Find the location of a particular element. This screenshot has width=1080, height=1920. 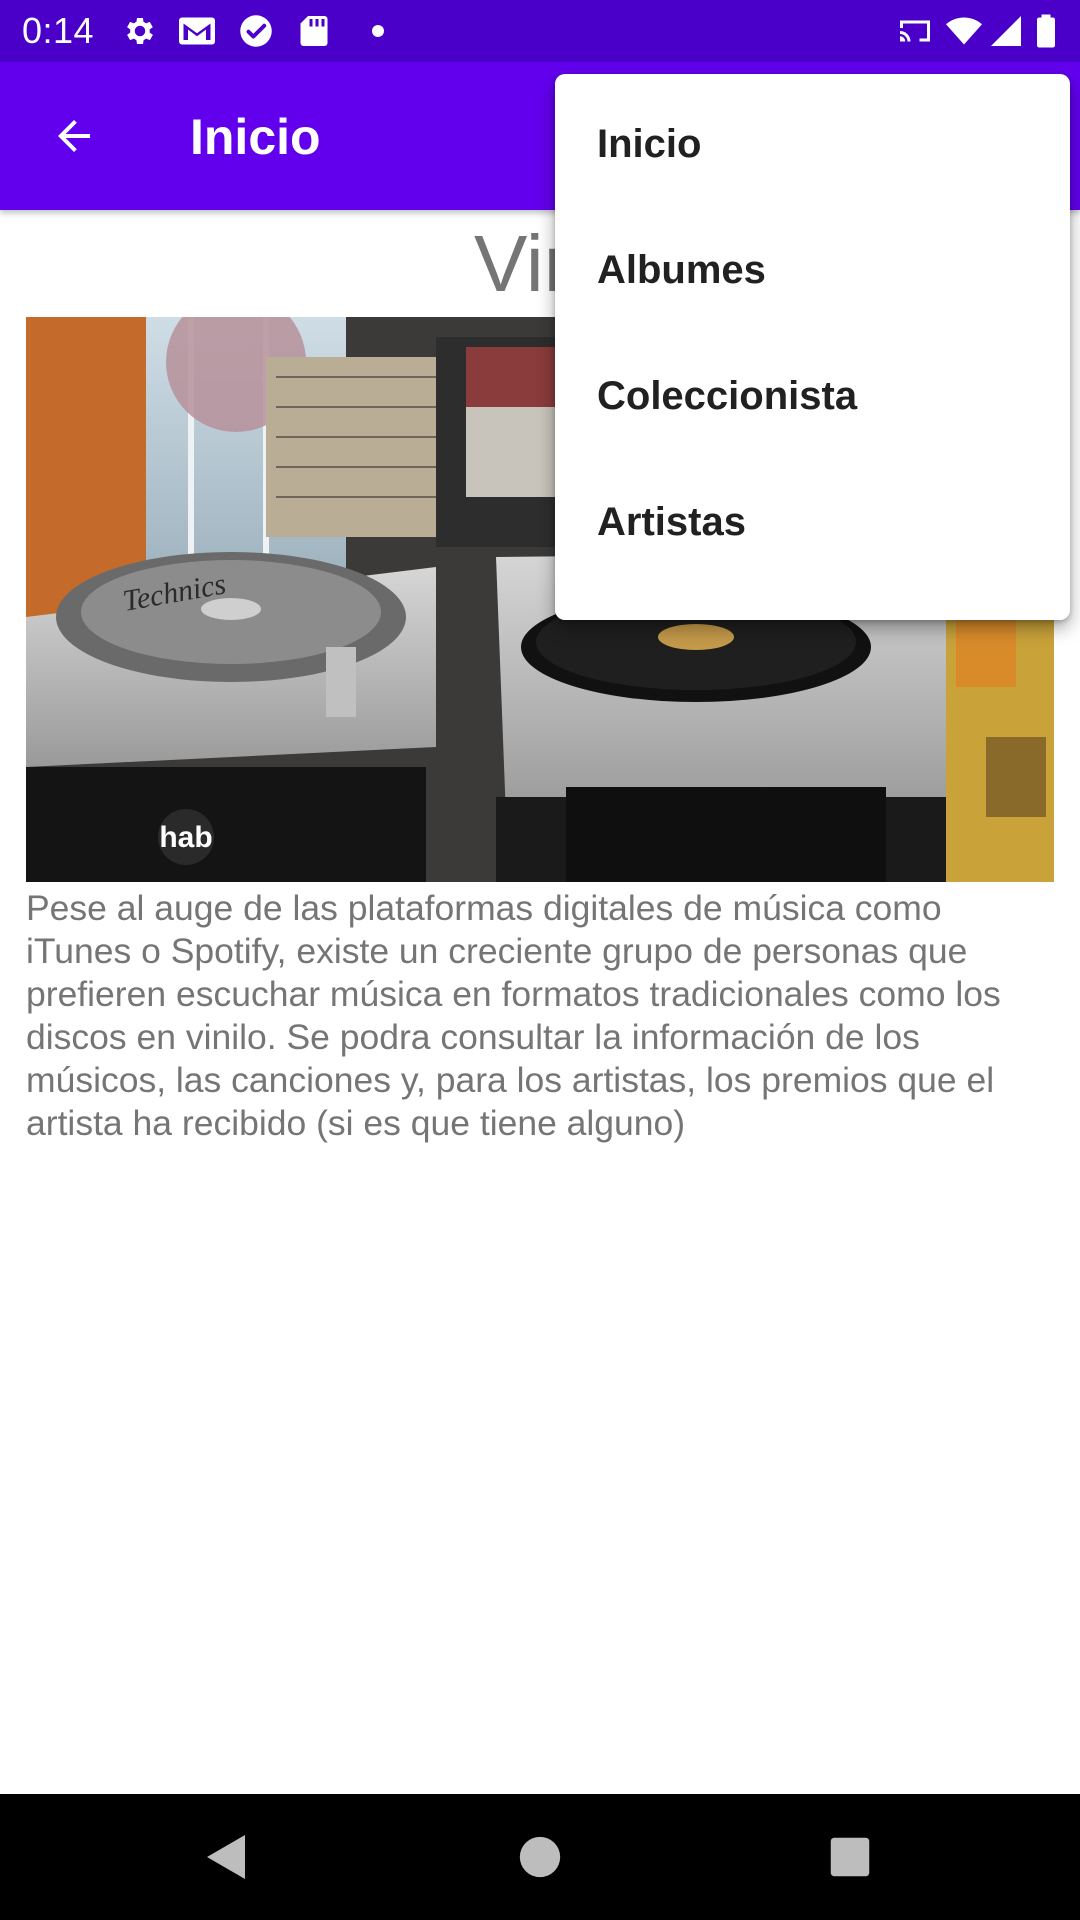

menu-item-artistas: Artistas is located at coordinates (812, 549).